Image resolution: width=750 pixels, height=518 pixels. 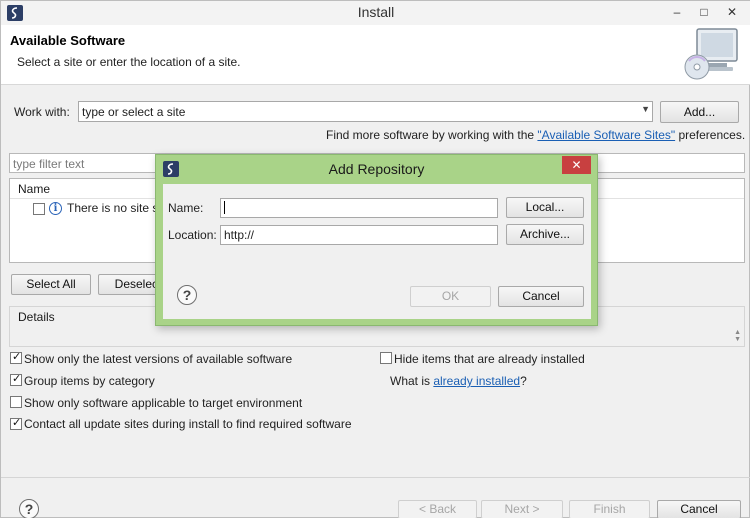 What do you see at coordinates (699, 509) in the screenshot?
I see `cancel-button: Cancel` at bounding box center [699, 509].